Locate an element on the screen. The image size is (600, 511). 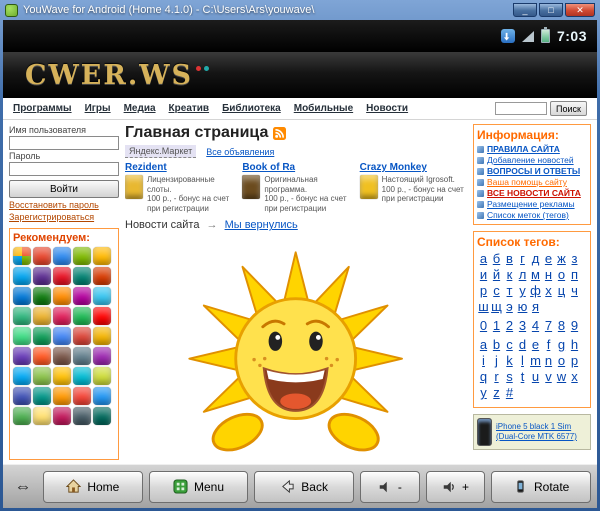
tag-letter: m is located at coordinates (535, 361).